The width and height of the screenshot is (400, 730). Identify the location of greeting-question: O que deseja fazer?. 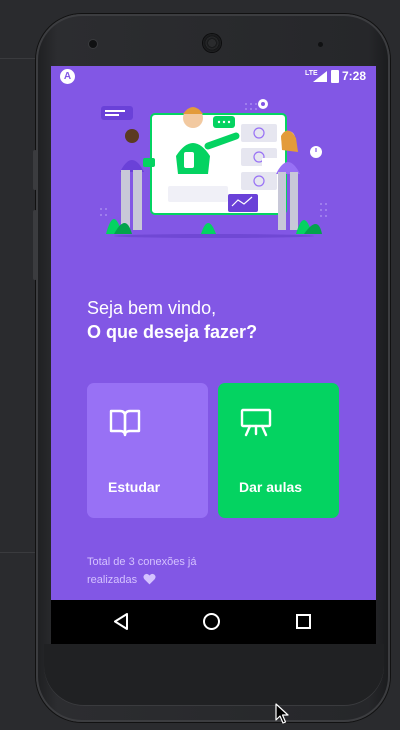
(172, 332).